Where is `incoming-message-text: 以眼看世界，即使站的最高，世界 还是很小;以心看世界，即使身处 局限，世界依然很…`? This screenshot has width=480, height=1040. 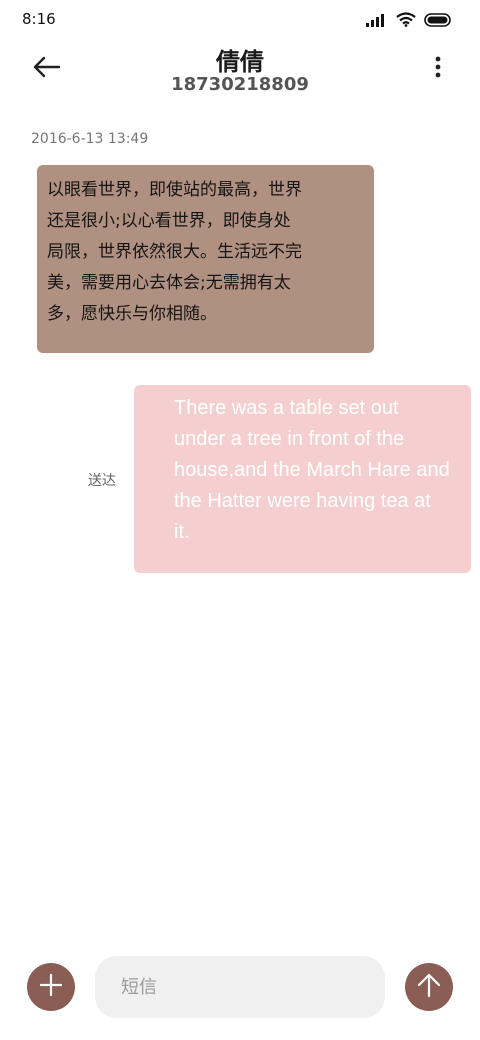 incoming-message-text: 以眼看世界，即使站的最高，世界 还是很小;以心看世界，即使身处 局限，世界依然很… is located at coordinates (197, 252).